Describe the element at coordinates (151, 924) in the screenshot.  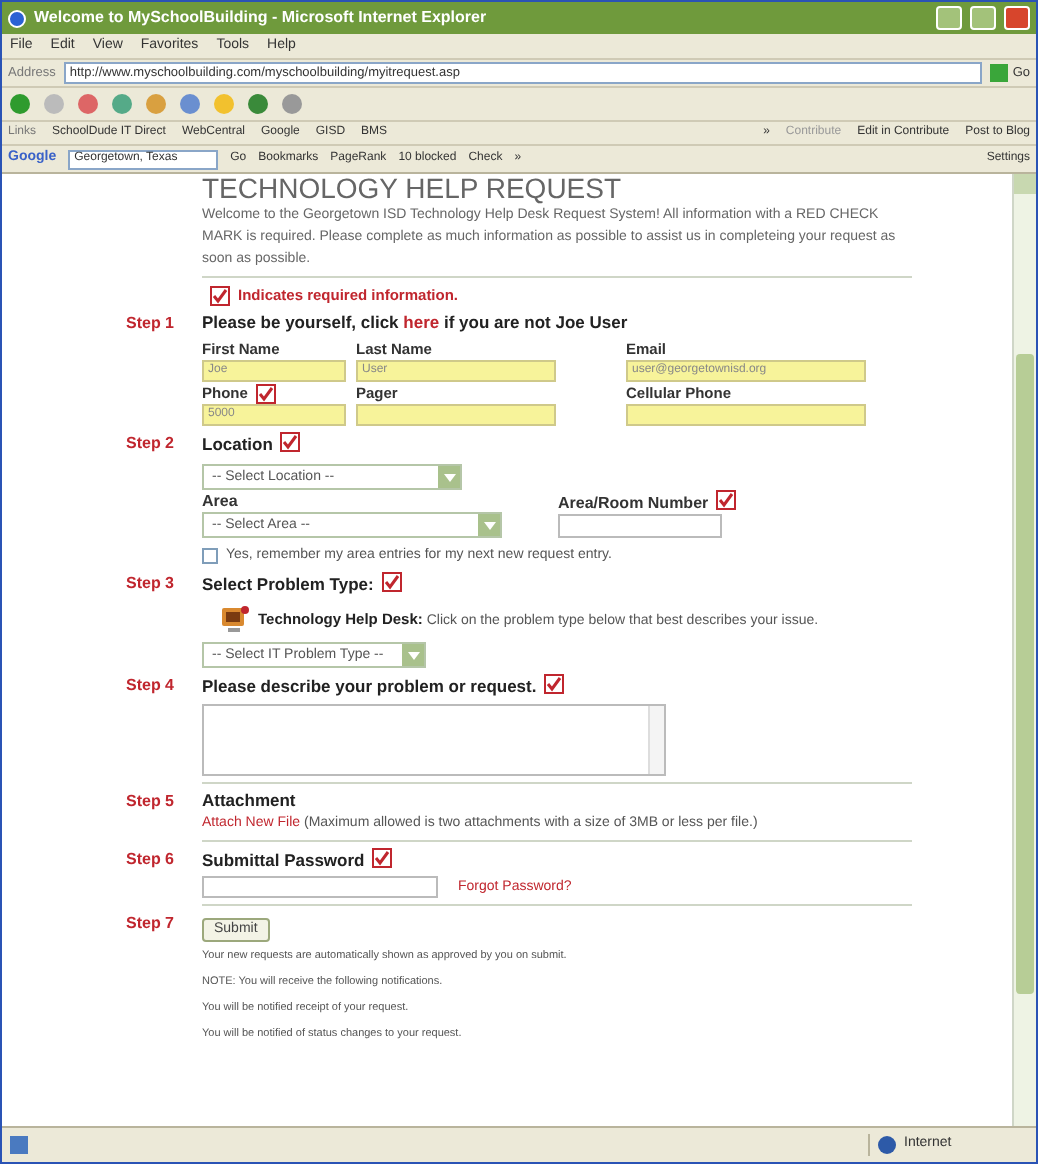
I see `step-label: Step 7` at that location.